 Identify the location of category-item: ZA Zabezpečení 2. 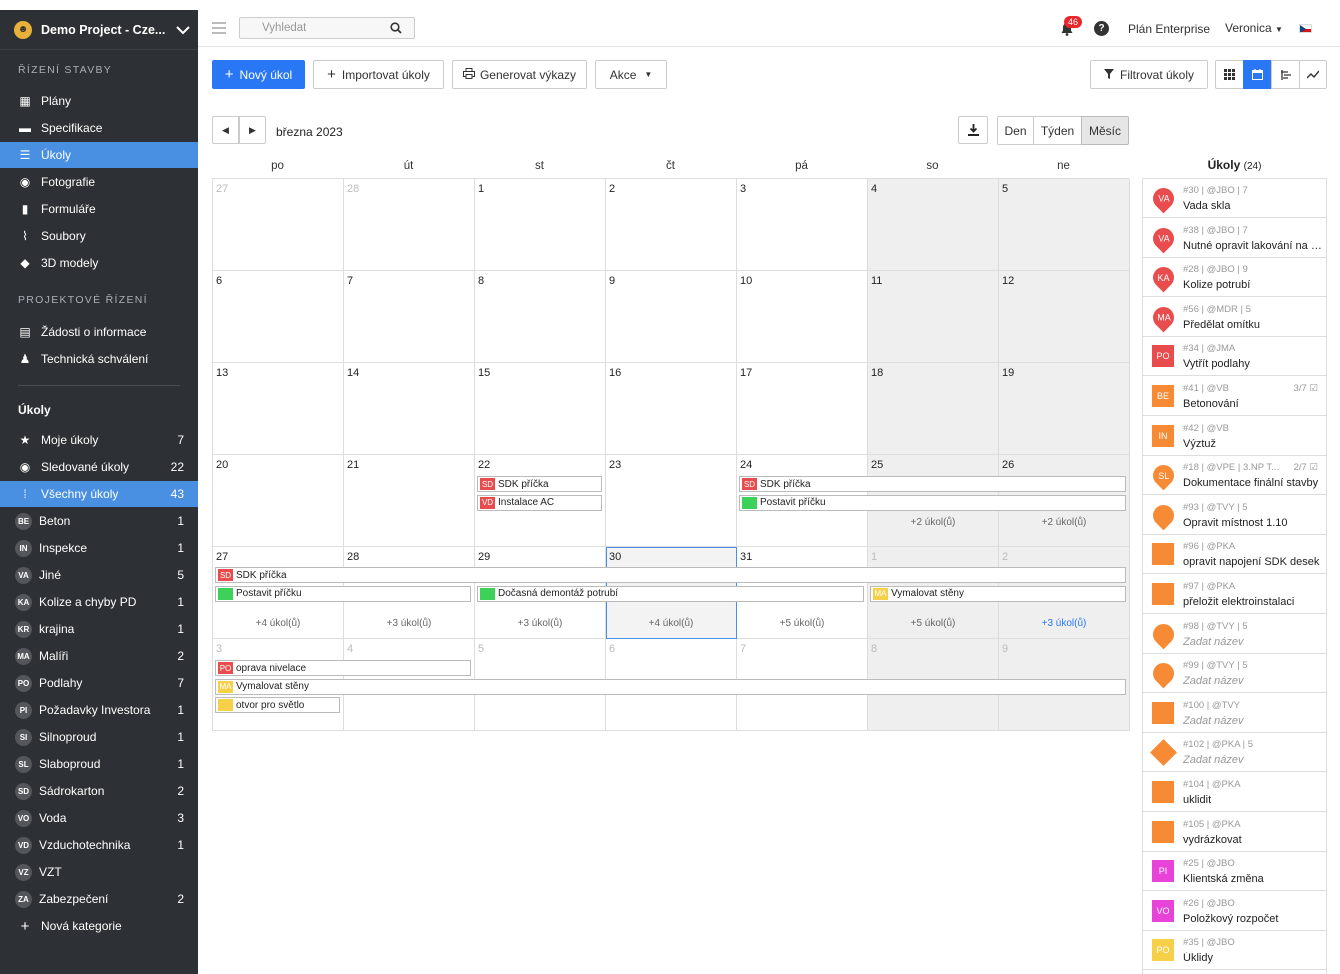
(99, 899).